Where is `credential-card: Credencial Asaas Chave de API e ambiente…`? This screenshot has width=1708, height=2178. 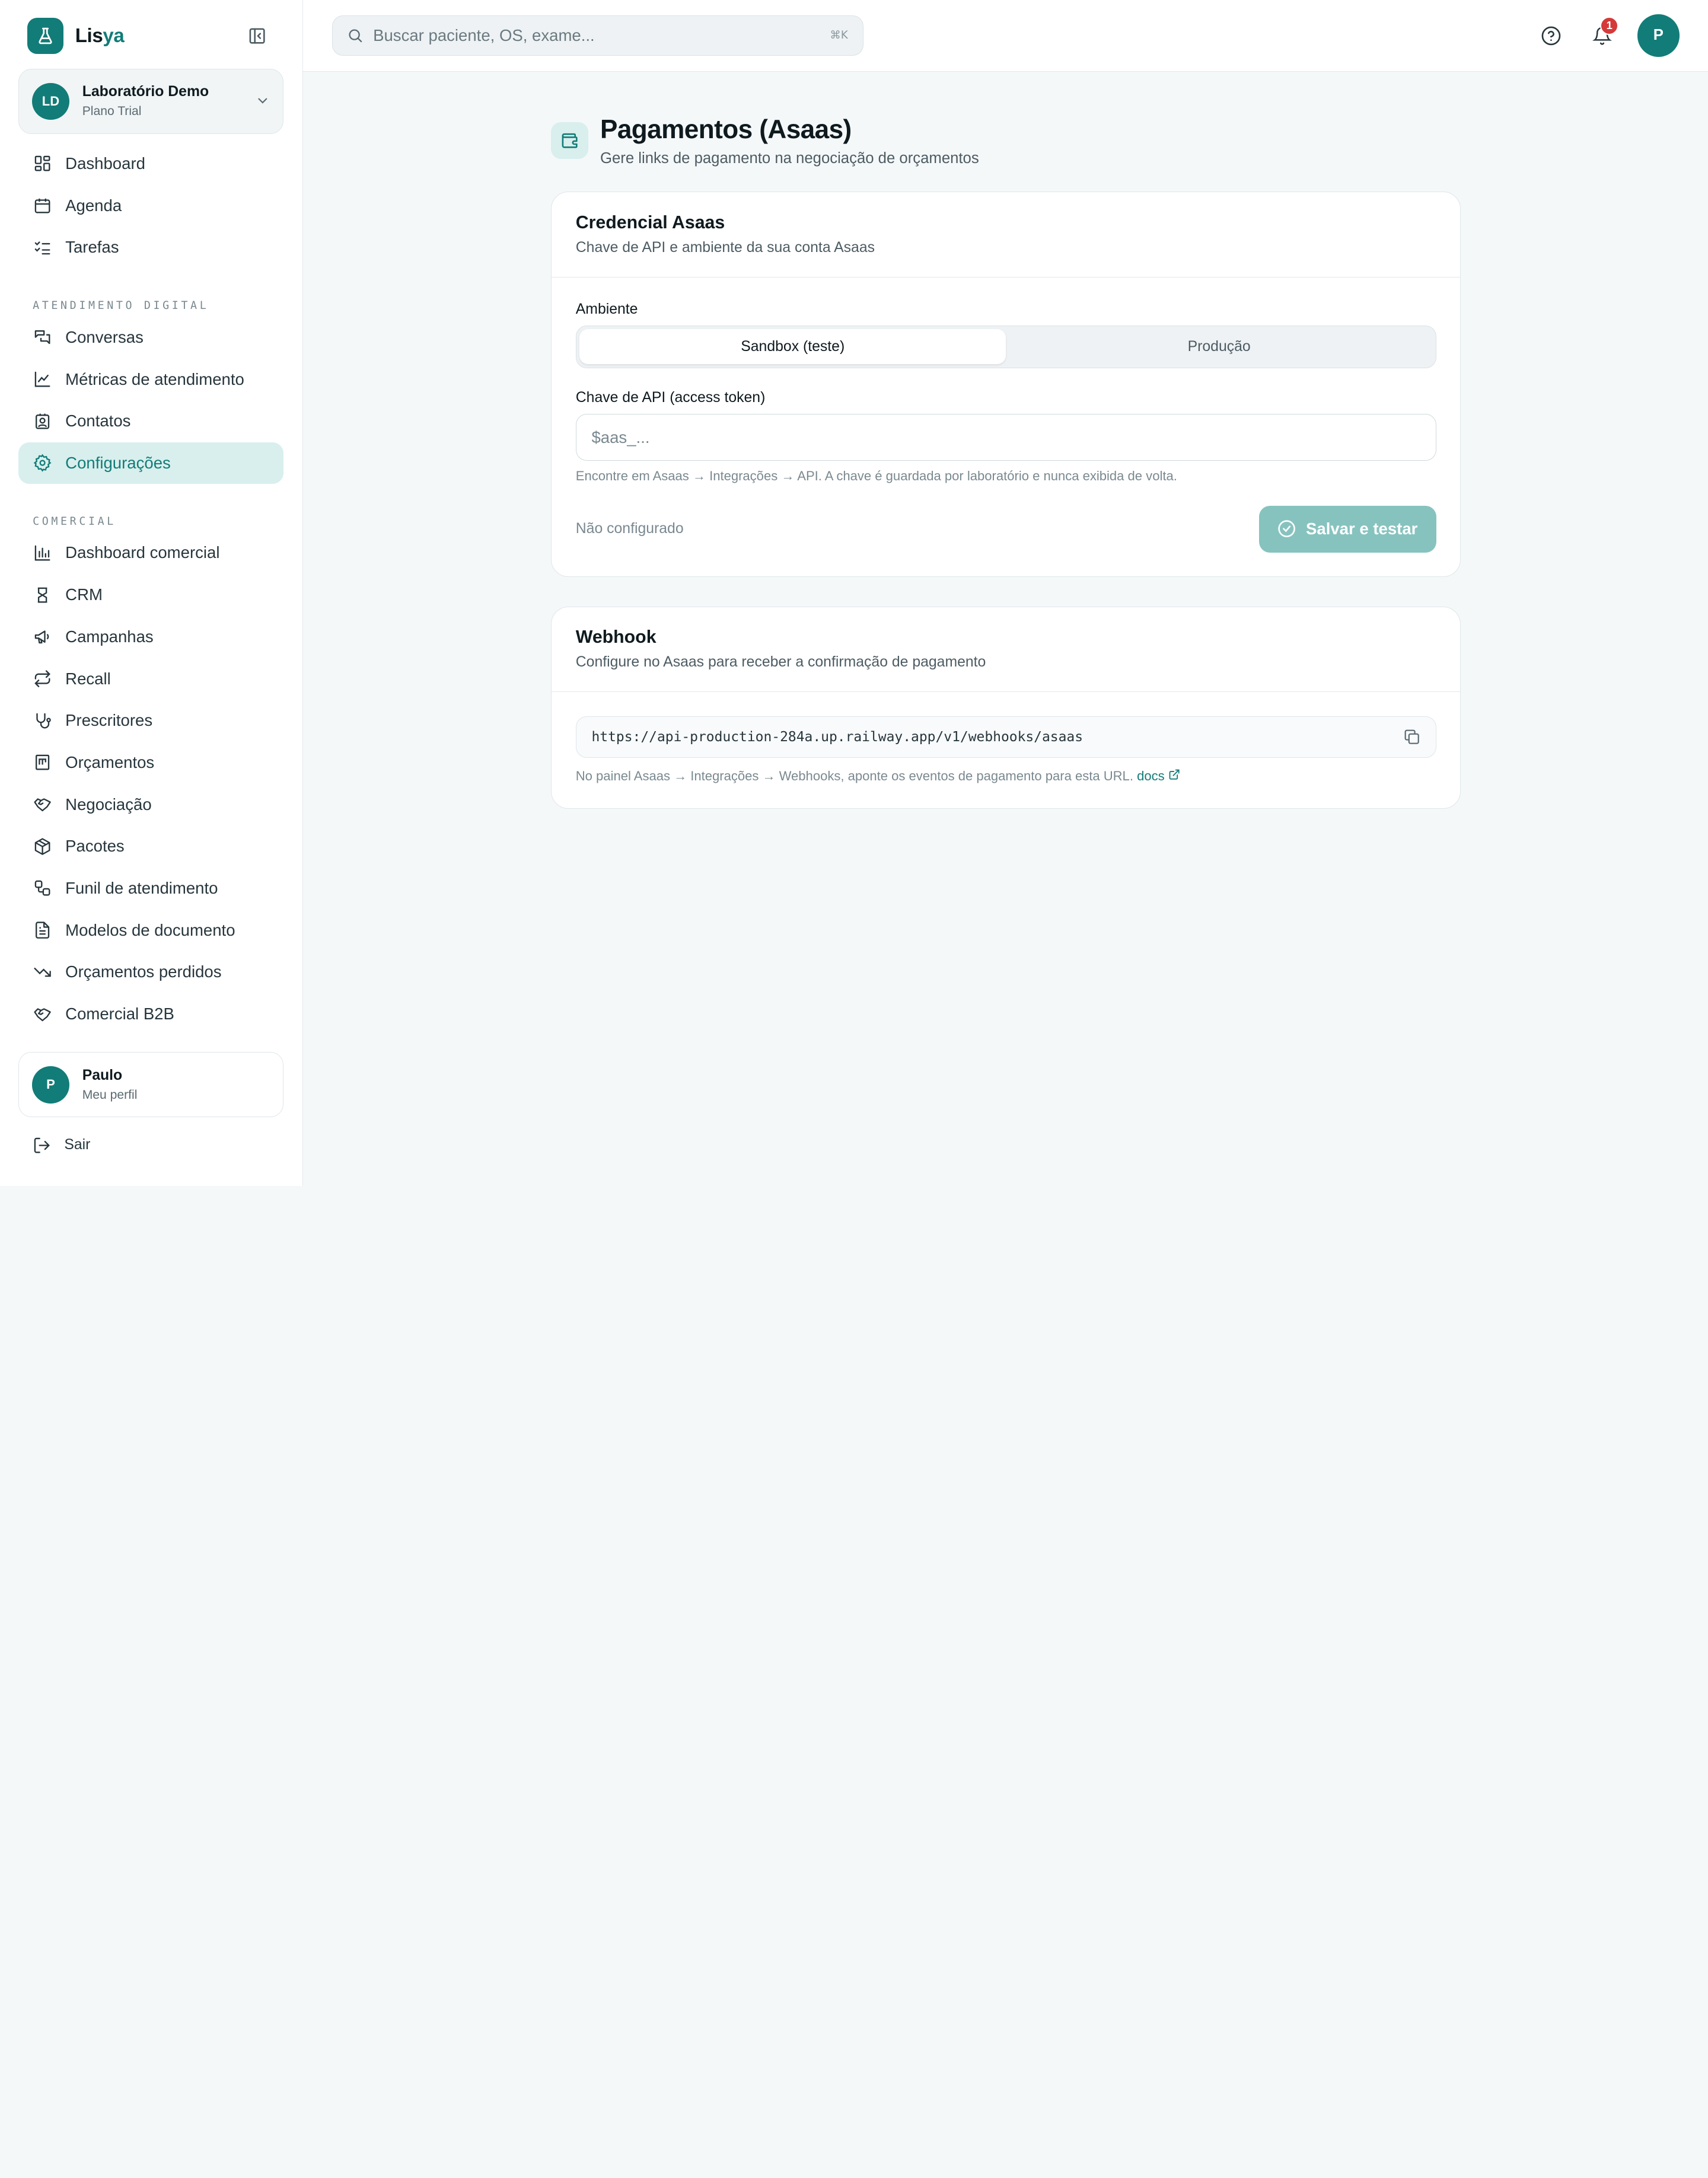
credential-card: Credencial Asaas Chave de API e ambiente… is located at coordinates (1006, 384).